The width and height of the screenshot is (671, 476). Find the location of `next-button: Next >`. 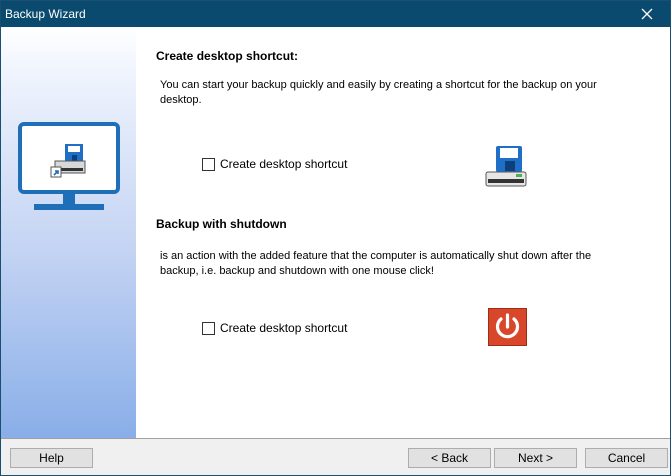

next-button: Next > is located at coordinates (535, 458).